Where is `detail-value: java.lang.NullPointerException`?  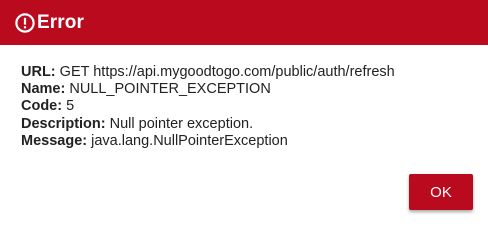
detail-value: java.lang.NullPointerException is located at coordinates (189, 140).